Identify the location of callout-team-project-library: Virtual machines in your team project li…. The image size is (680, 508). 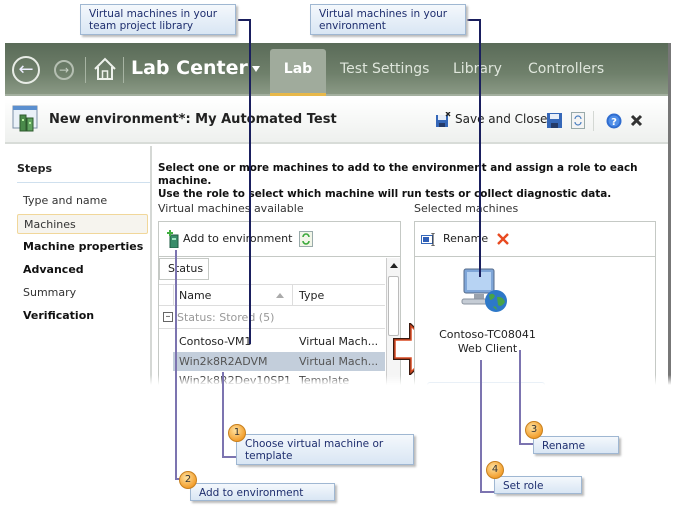
(158, 19).